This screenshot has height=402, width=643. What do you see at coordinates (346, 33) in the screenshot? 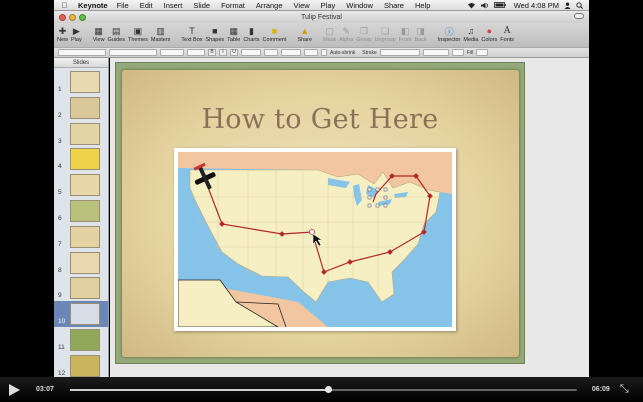
I see `alpha-button: ✎ Alpha` at bounding box center [346, 33].